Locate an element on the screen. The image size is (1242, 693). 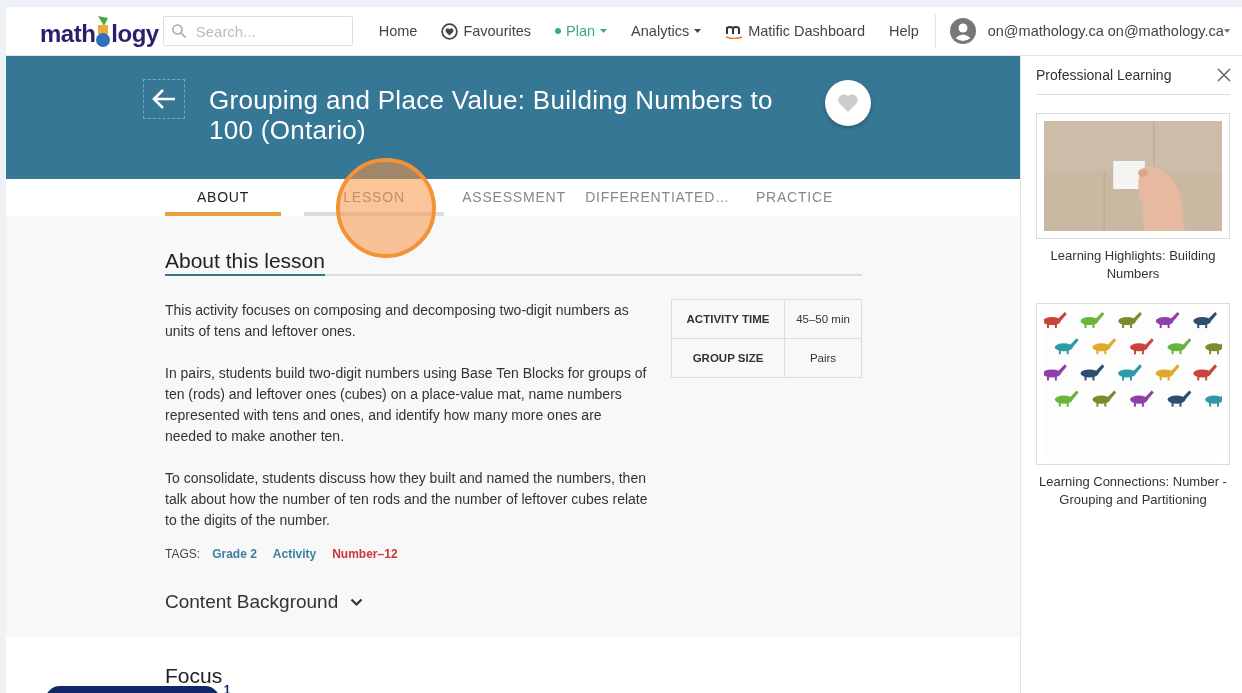
back-button is located at coordinates (164, 99).